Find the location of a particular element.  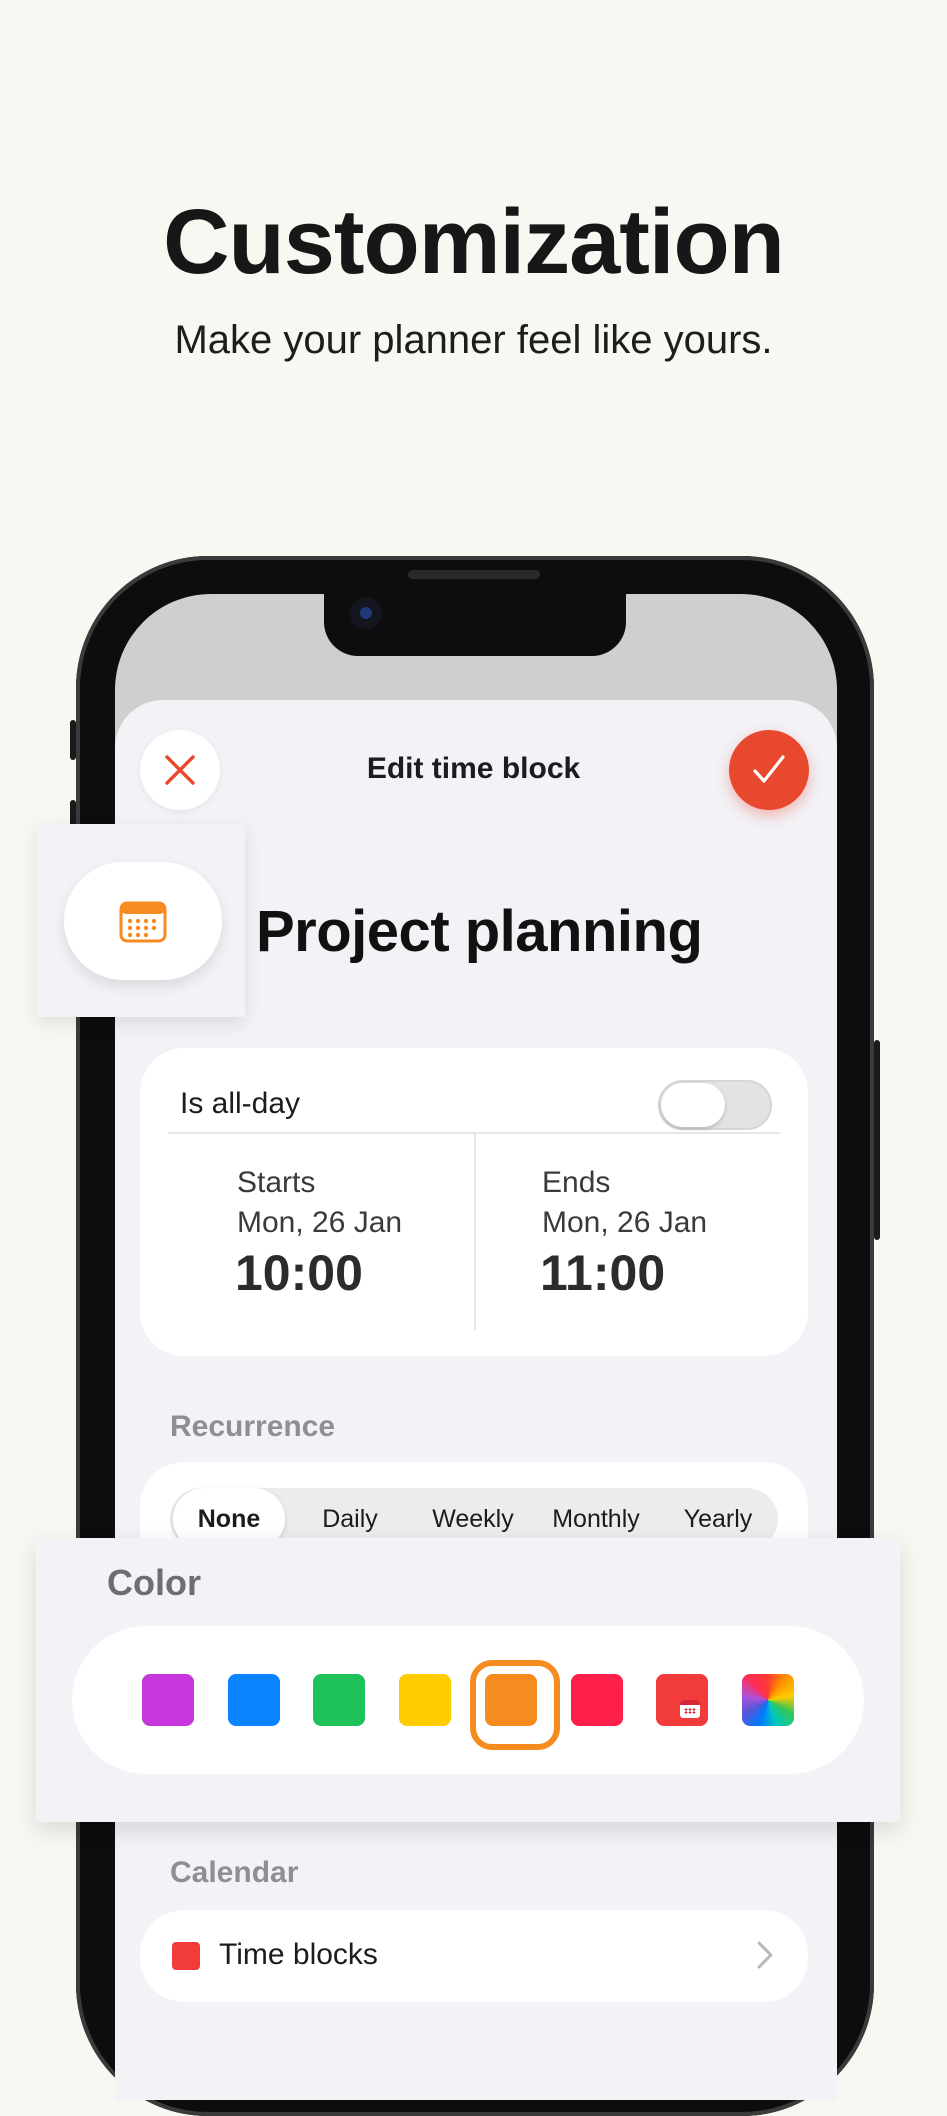

color-swatch-calendar is located at coordinates (682, 1700).